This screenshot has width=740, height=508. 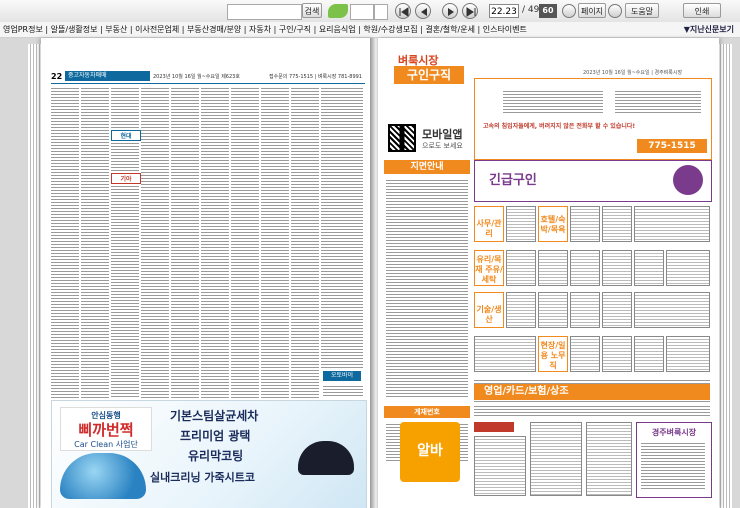 I want to click on avatar-icon, so click(x=688, y=180).